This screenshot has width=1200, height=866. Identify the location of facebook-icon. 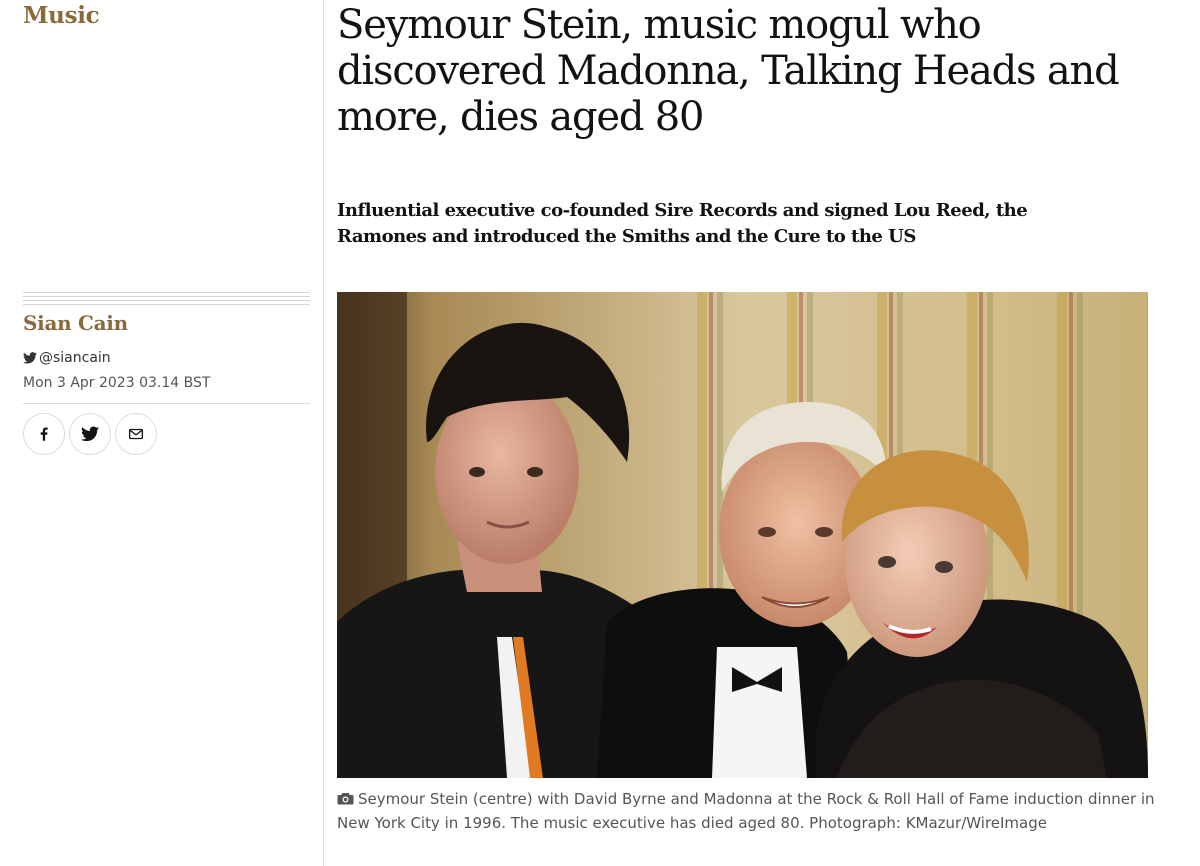
(44, 434).